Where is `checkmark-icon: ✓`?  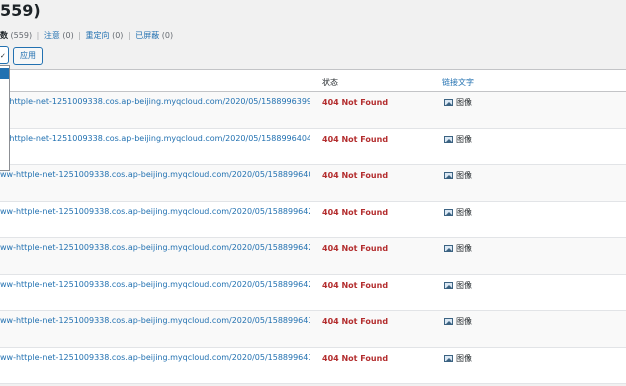
checkmark-icon: ✓ is located at coordinates (3, 56).